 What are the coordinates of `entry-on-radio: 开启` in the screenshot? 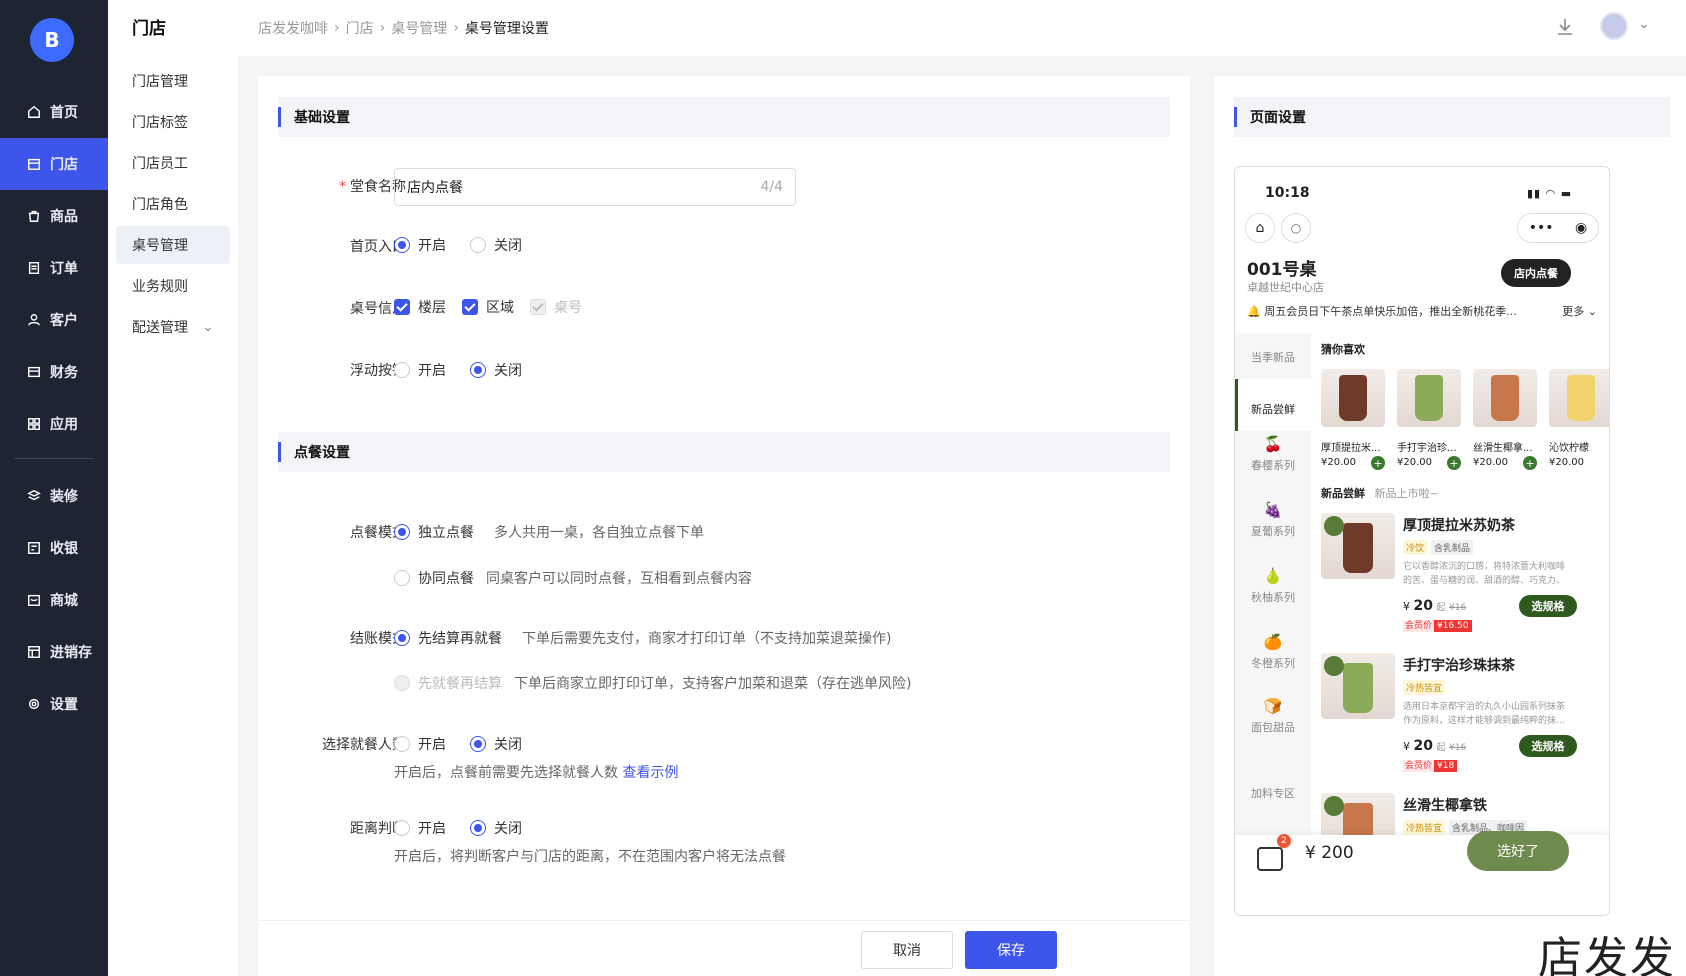 It's located at (420, 245).